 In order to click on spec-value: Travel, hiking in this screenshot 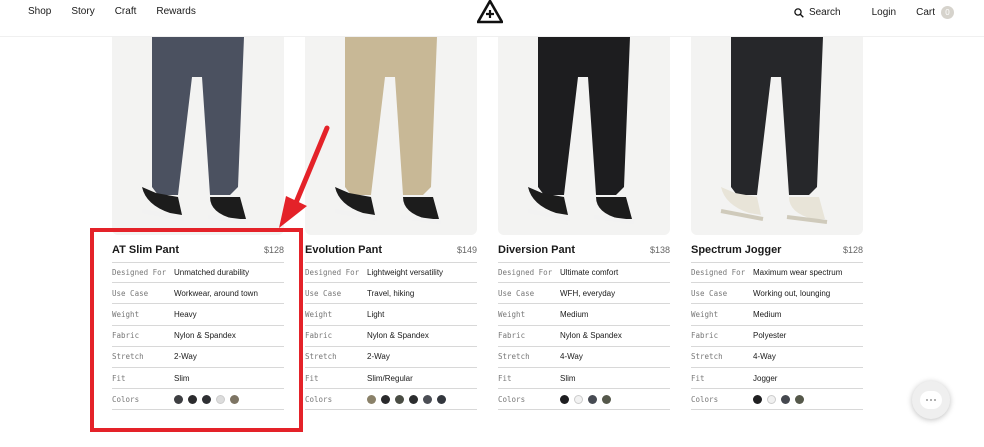, I will do `click(391, 293)`.